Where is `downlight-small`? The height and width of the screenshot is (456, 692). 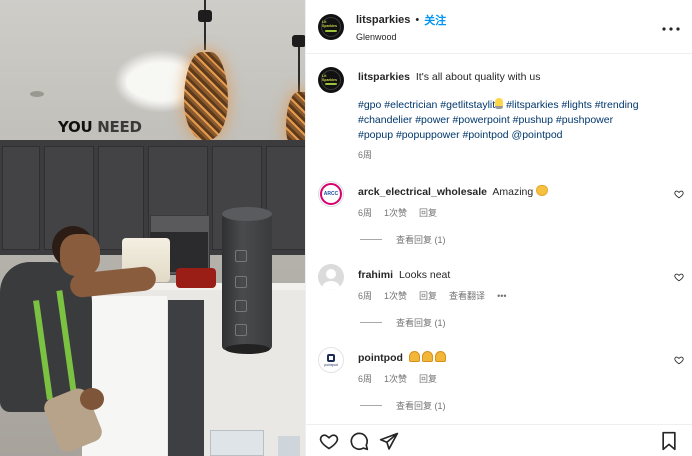
downlight-small is located at coordinates (37, 94).